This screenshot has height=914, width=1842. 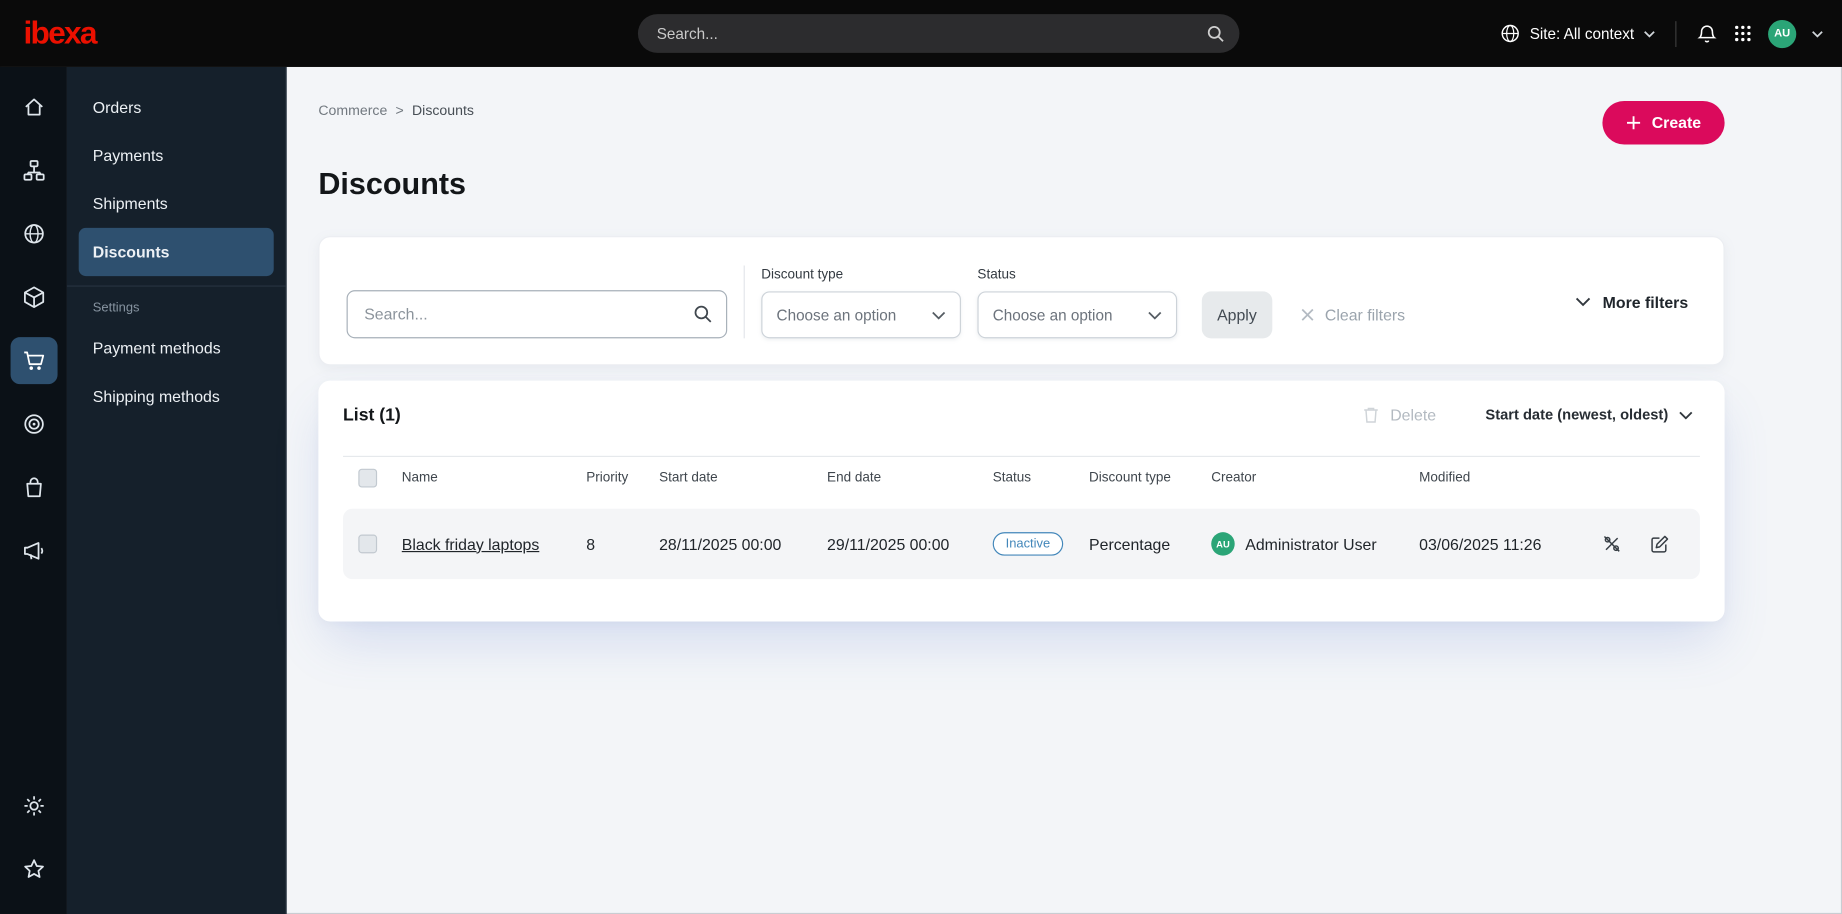 I want to click on deactivate-icon, so click(x=1611, y=543).